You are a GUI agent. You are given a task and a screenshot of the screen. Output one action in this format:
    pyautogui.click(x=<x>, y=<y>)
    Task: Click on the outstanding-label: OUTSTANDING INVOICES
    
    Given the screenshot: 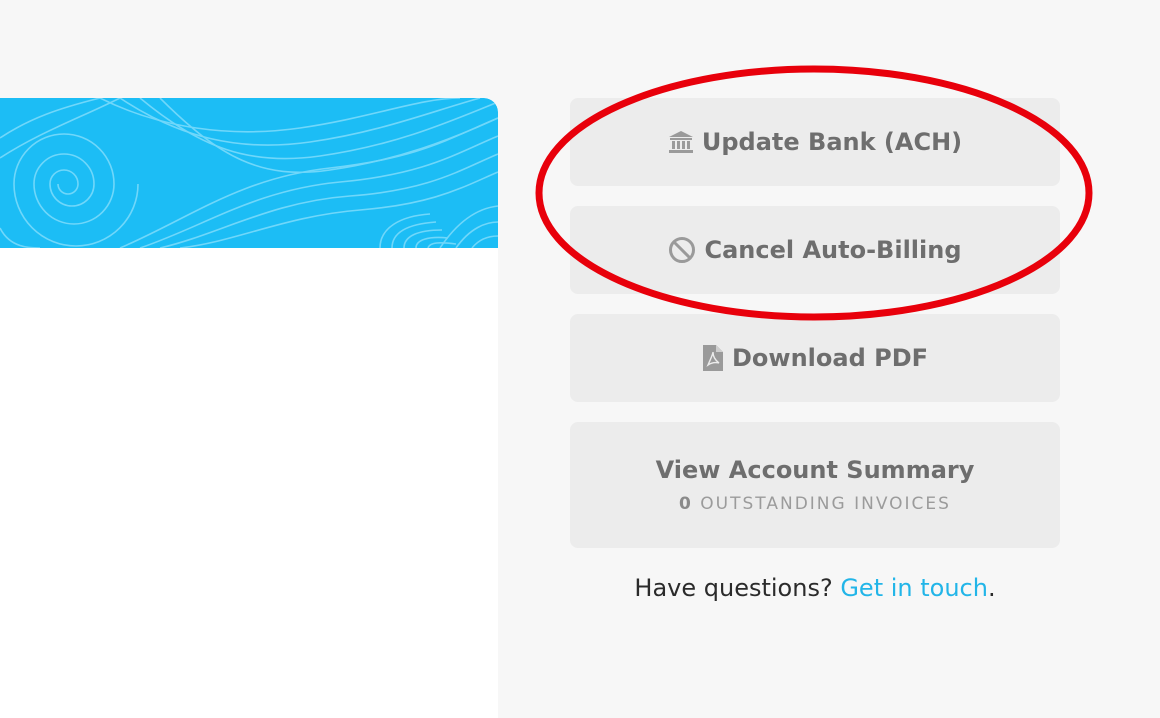 What is the action you would take?
    pyautogui.click(x=825, y=504)
    